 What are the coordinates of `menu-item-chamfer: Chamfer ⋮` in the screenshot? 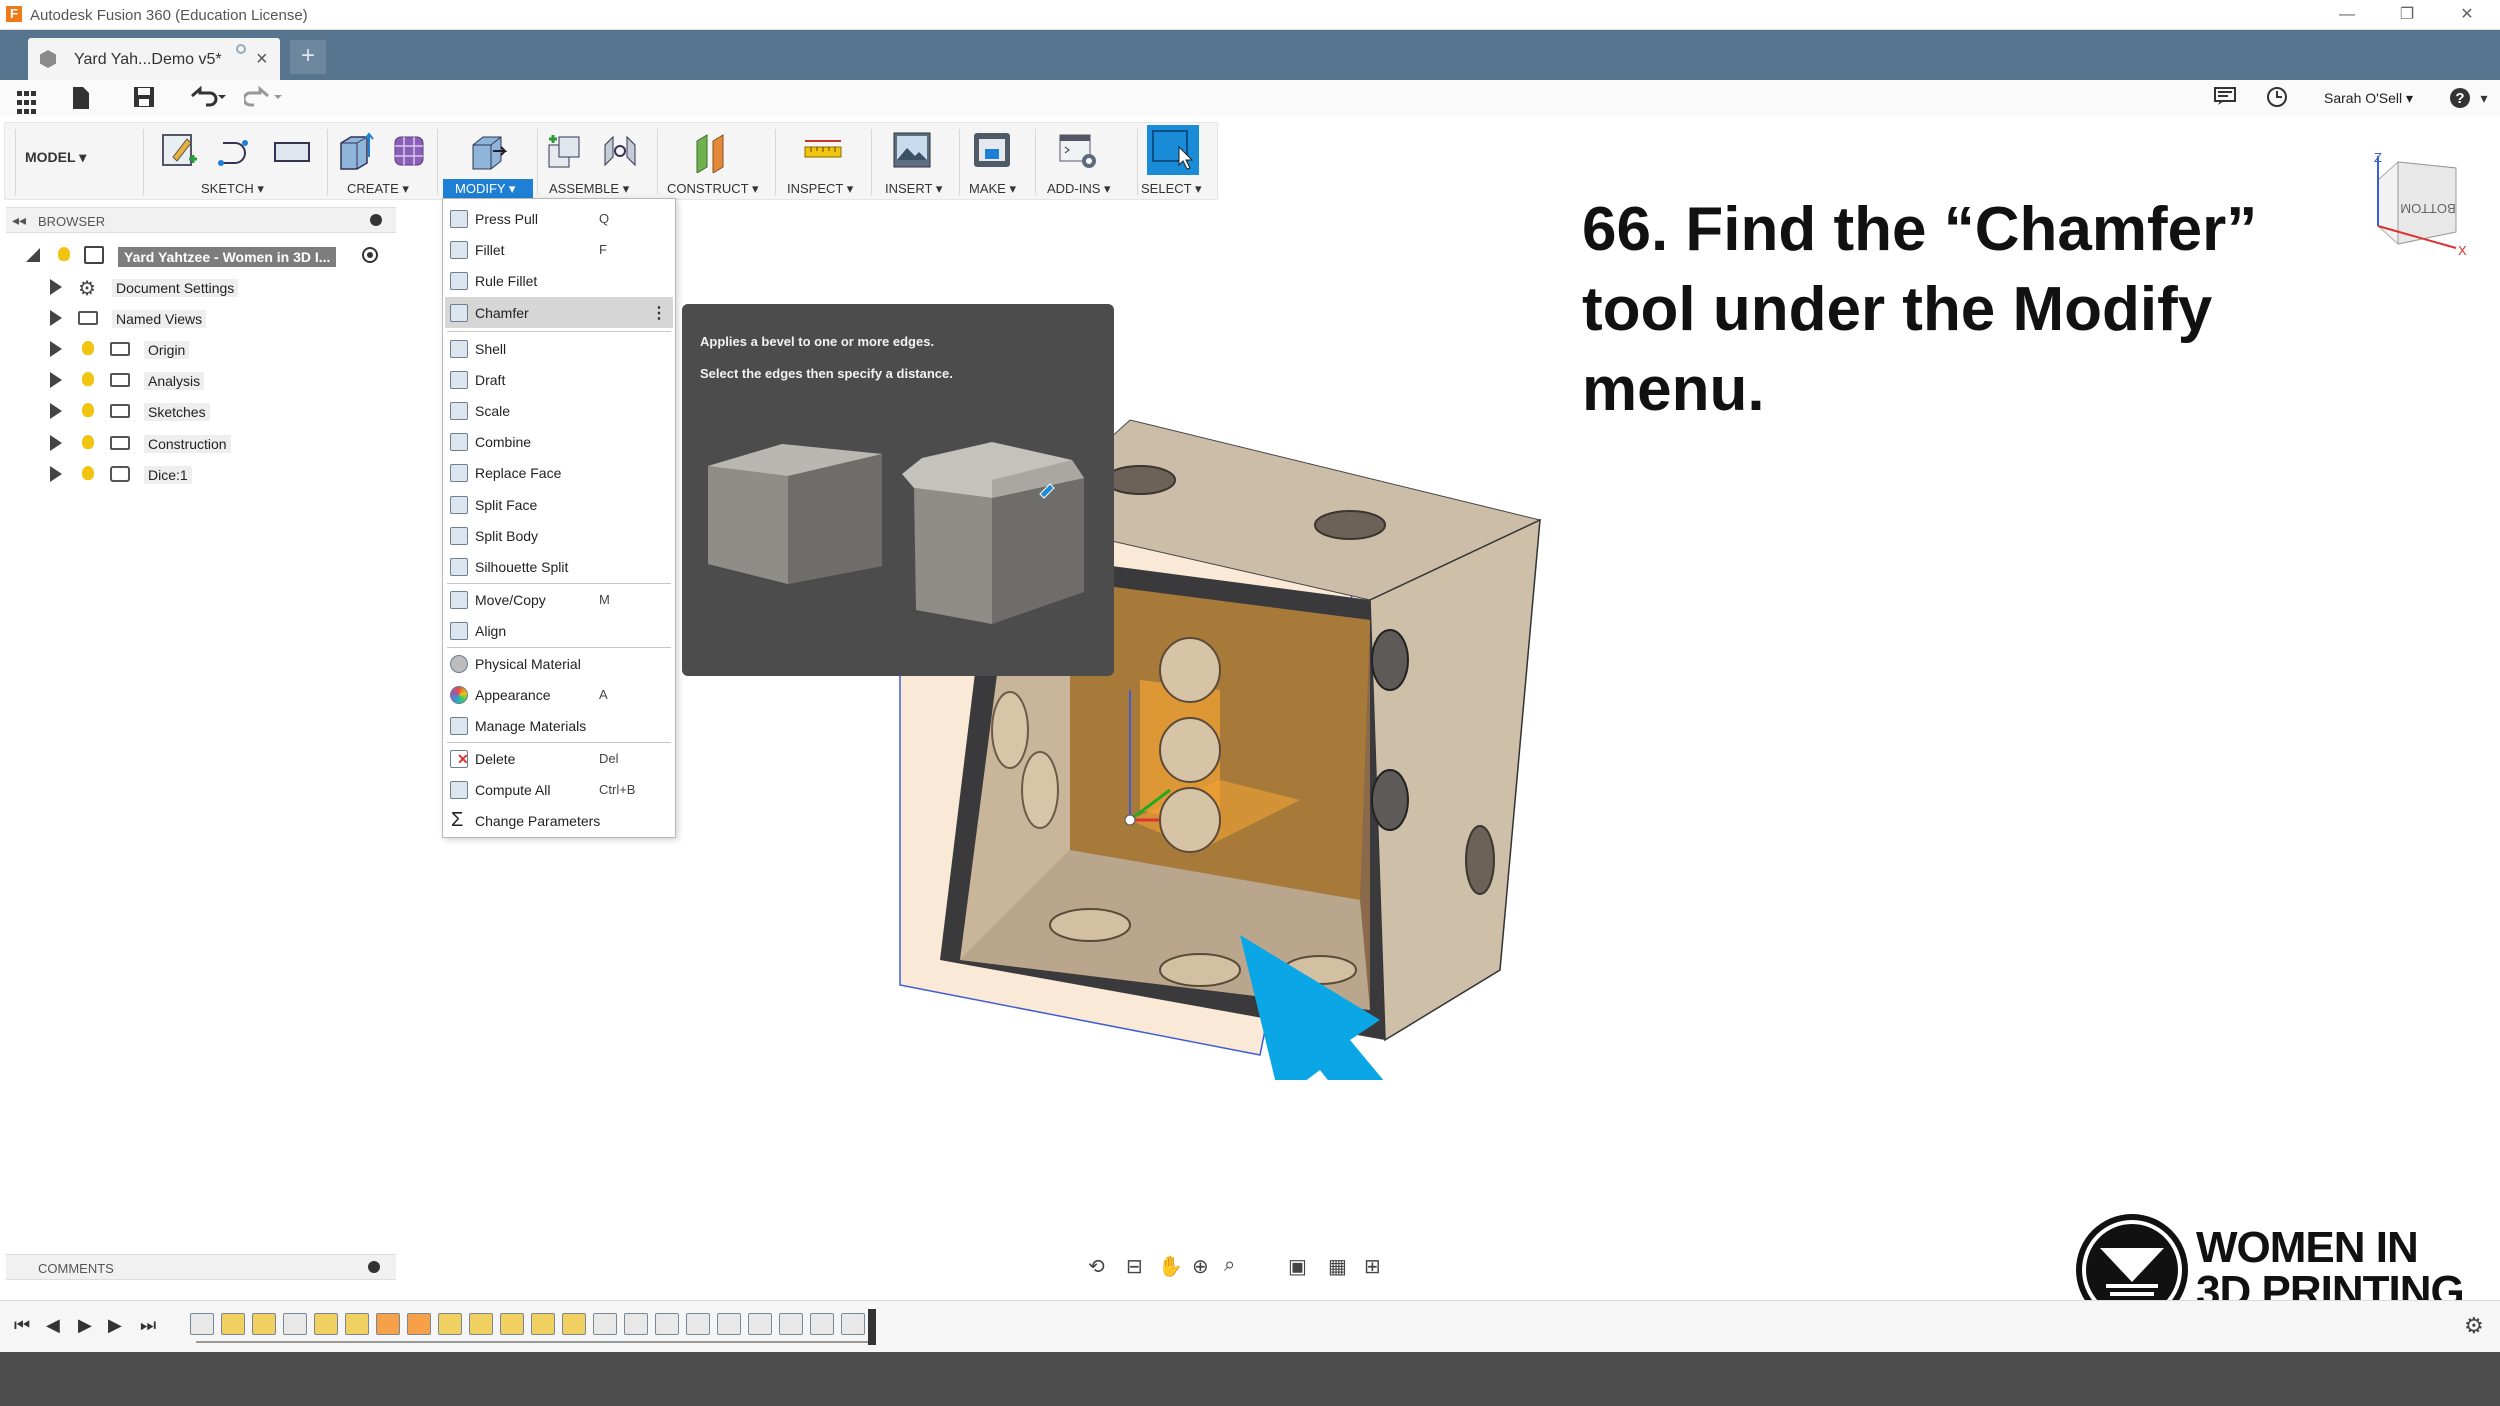 It's located at (559, 312).